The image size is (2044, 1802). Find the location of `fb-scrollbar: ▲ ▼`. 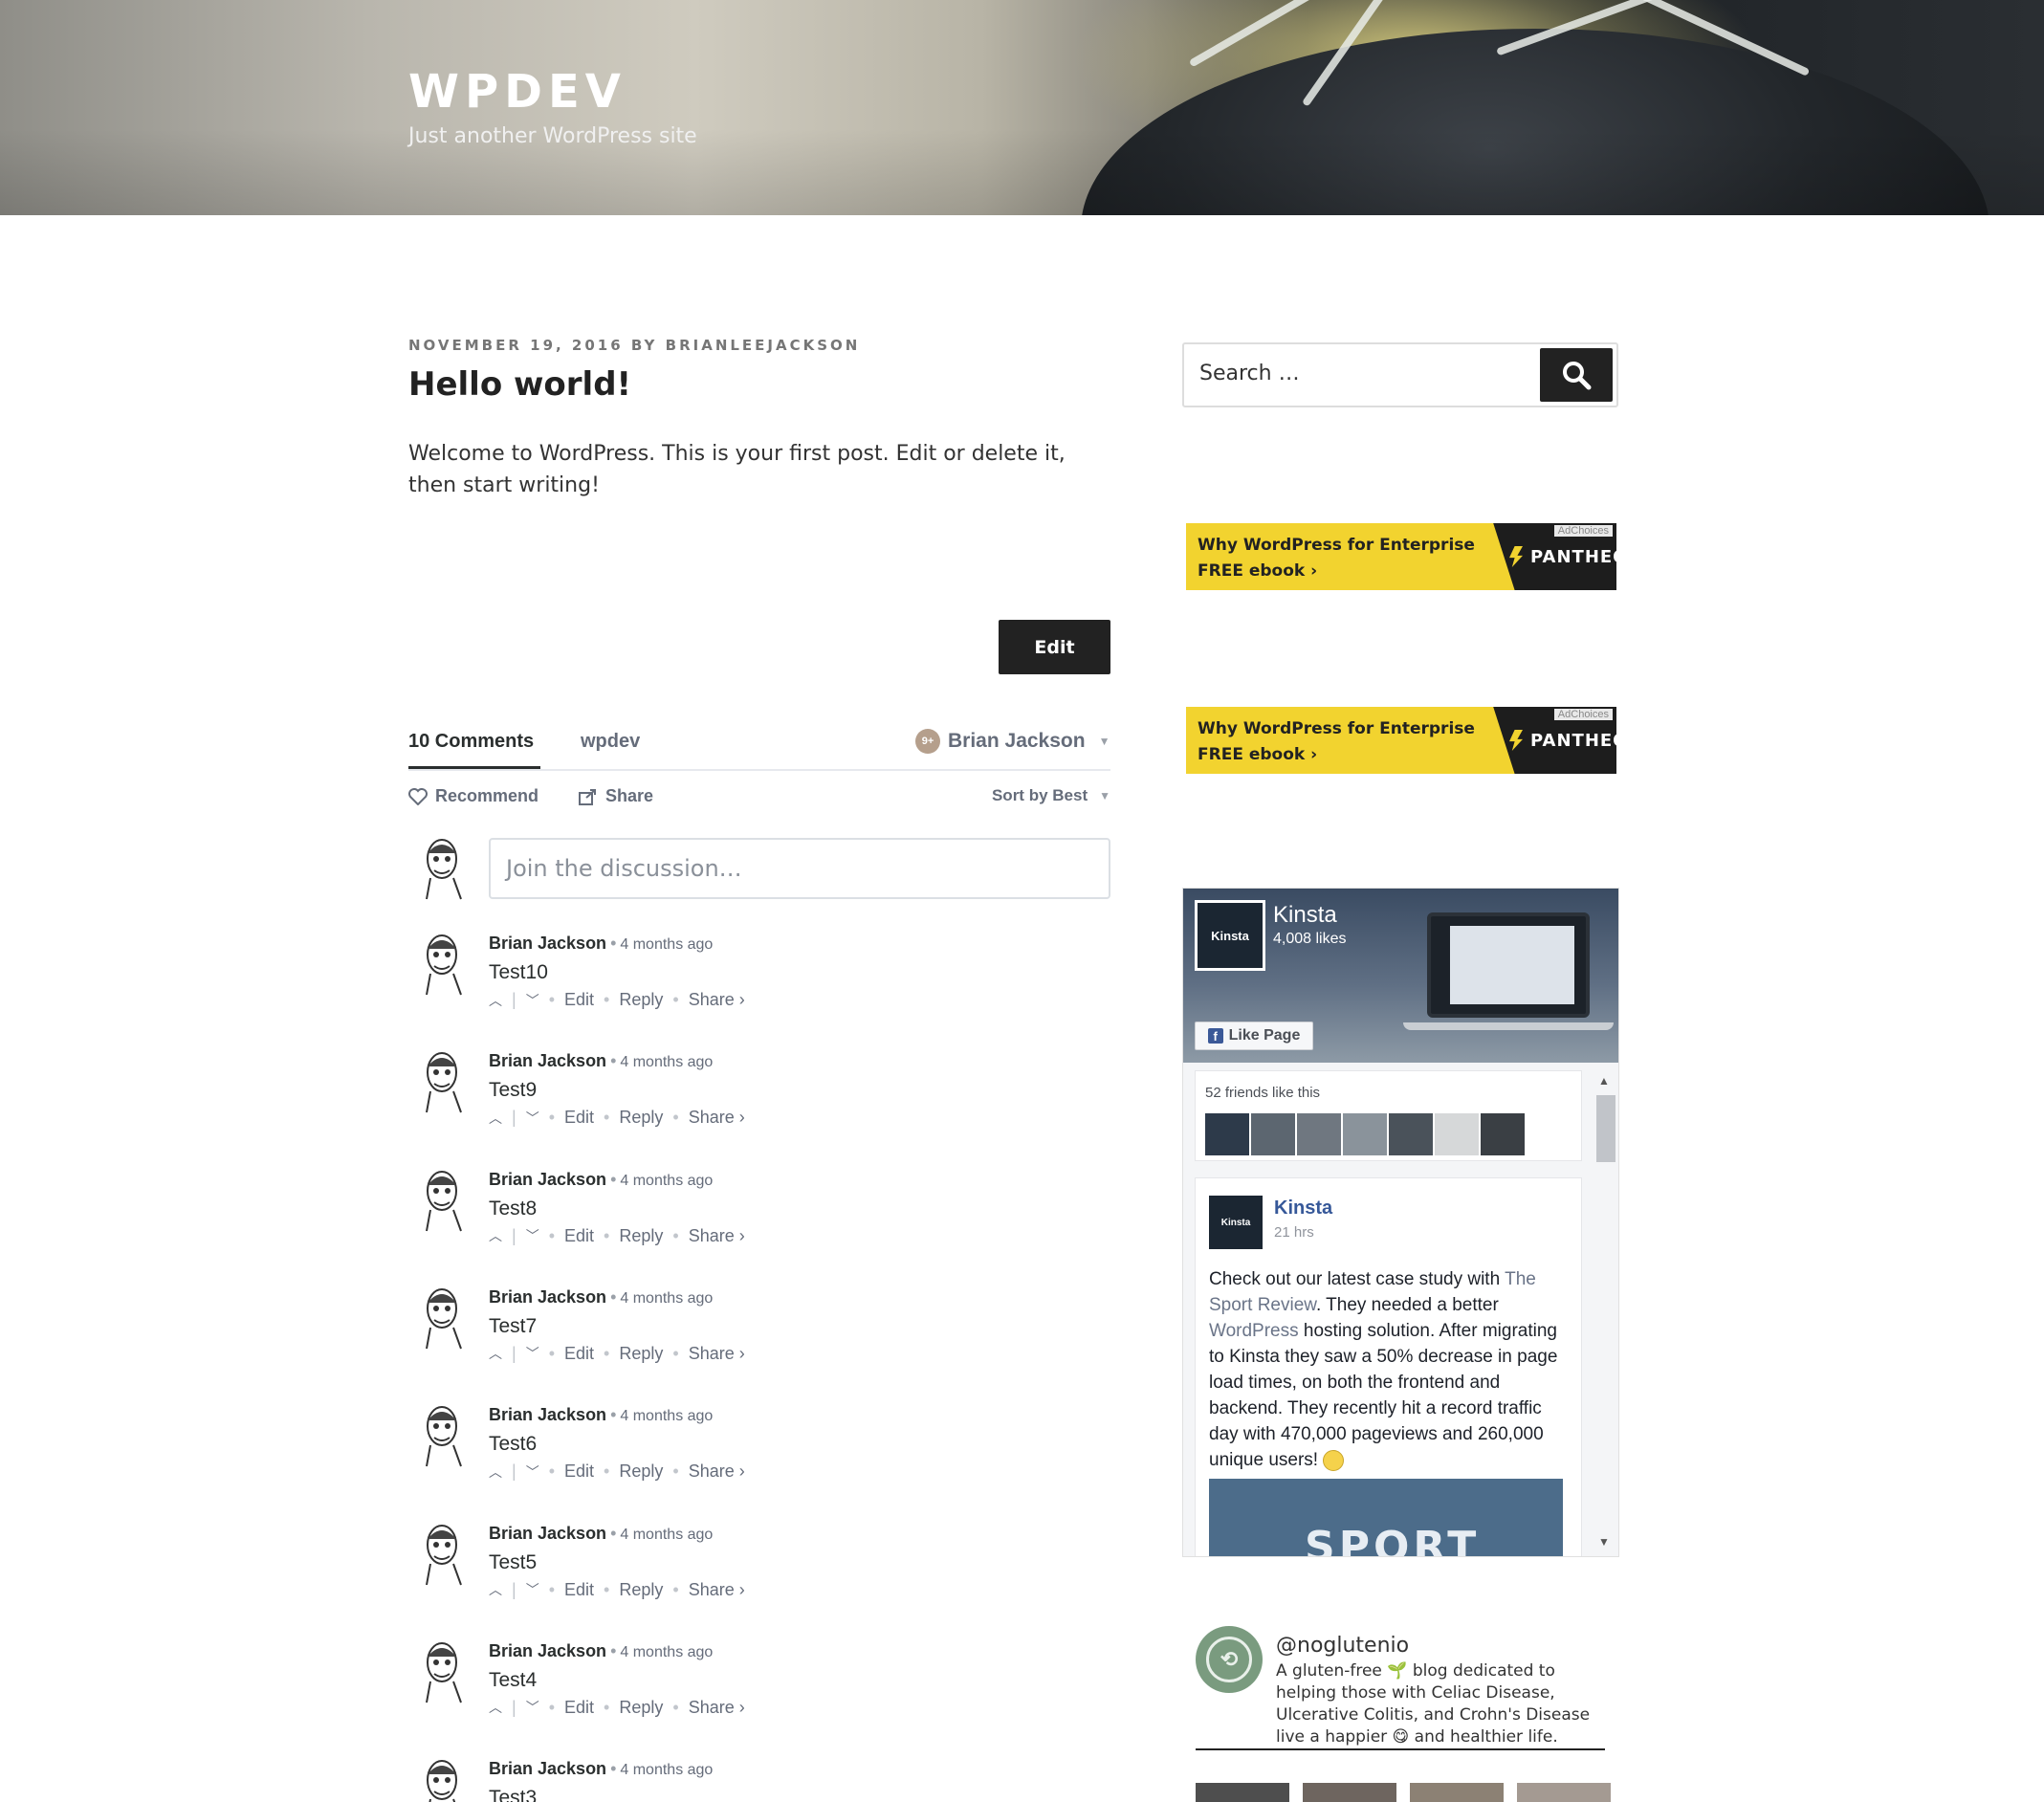

fb-scrollbar: ▲ ▼ is located at coordinates (1605, 1313).